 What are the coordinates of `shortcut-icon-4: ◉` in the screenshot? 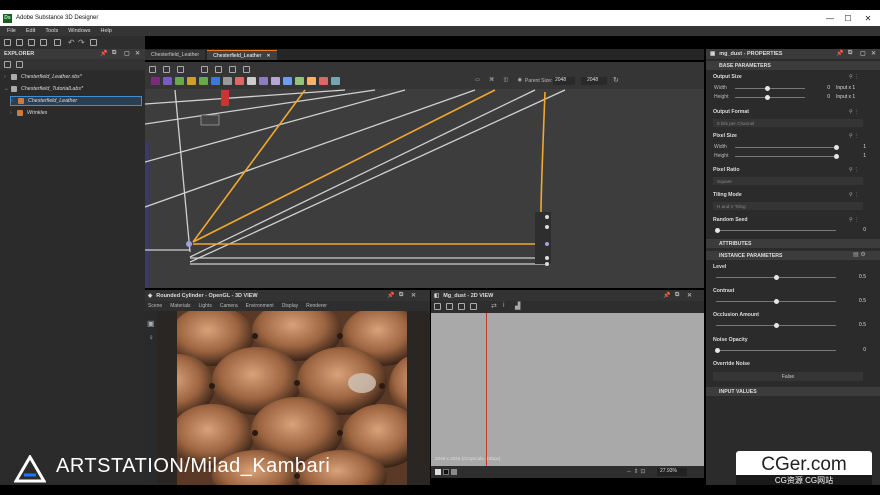 It's located at (520, 80).